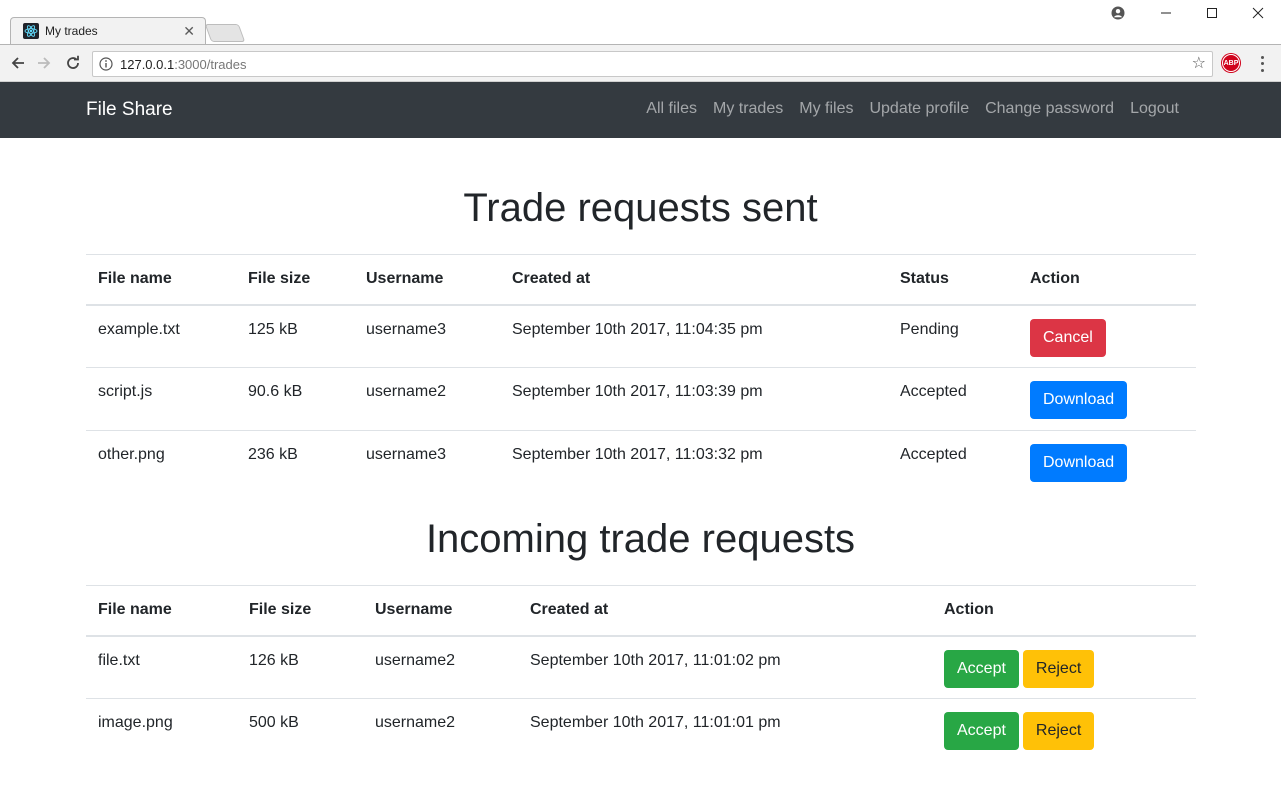 The image size is (1281, 812). Describe the element at coordinates (129, 110) in the screenshot. I see `brand-link: File Share` at that location.